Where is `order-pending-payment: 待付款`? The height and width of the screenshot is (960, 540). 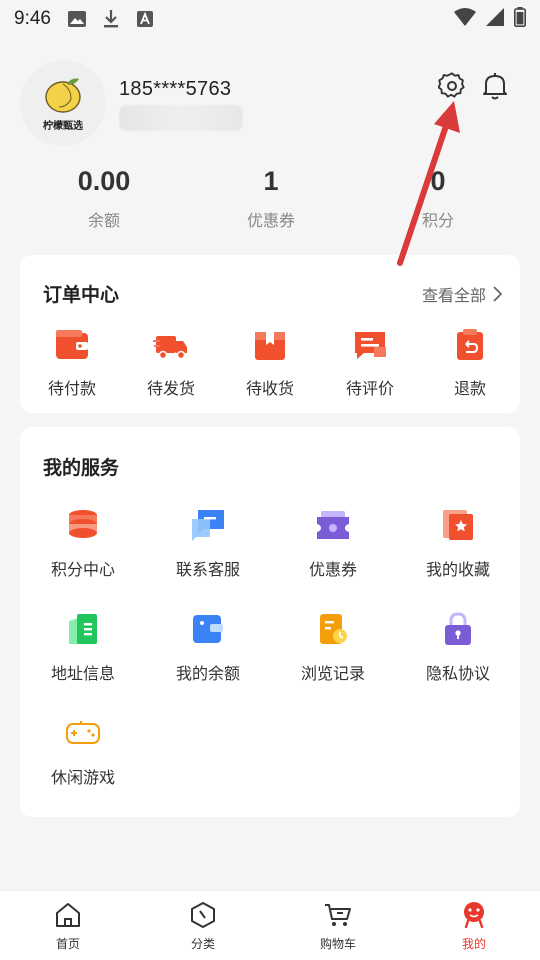
order-pending-payment: 待付款 is located at coordinates (72, 363).